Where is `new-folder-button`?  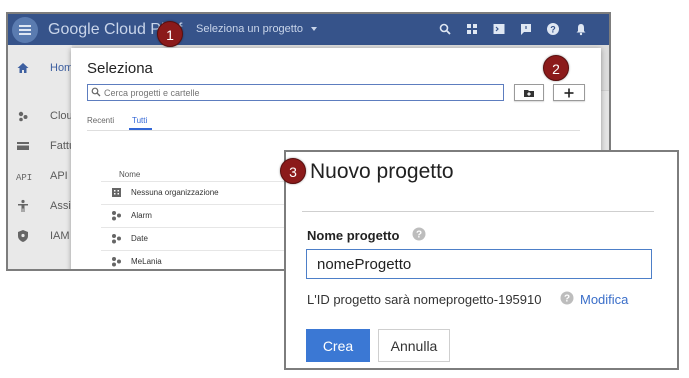 new-folder-button is located at coordinates (529, 92).